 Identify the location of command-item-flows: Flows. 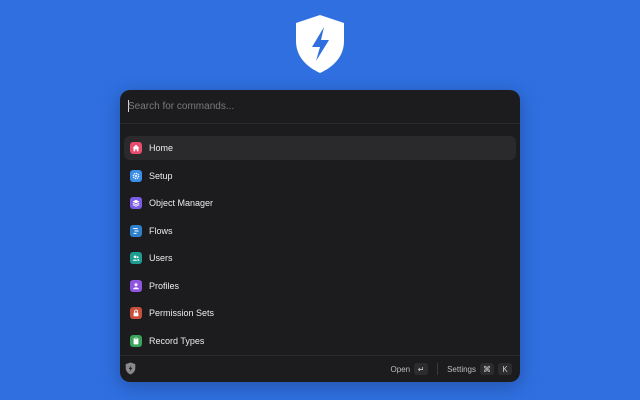
(320, 231).